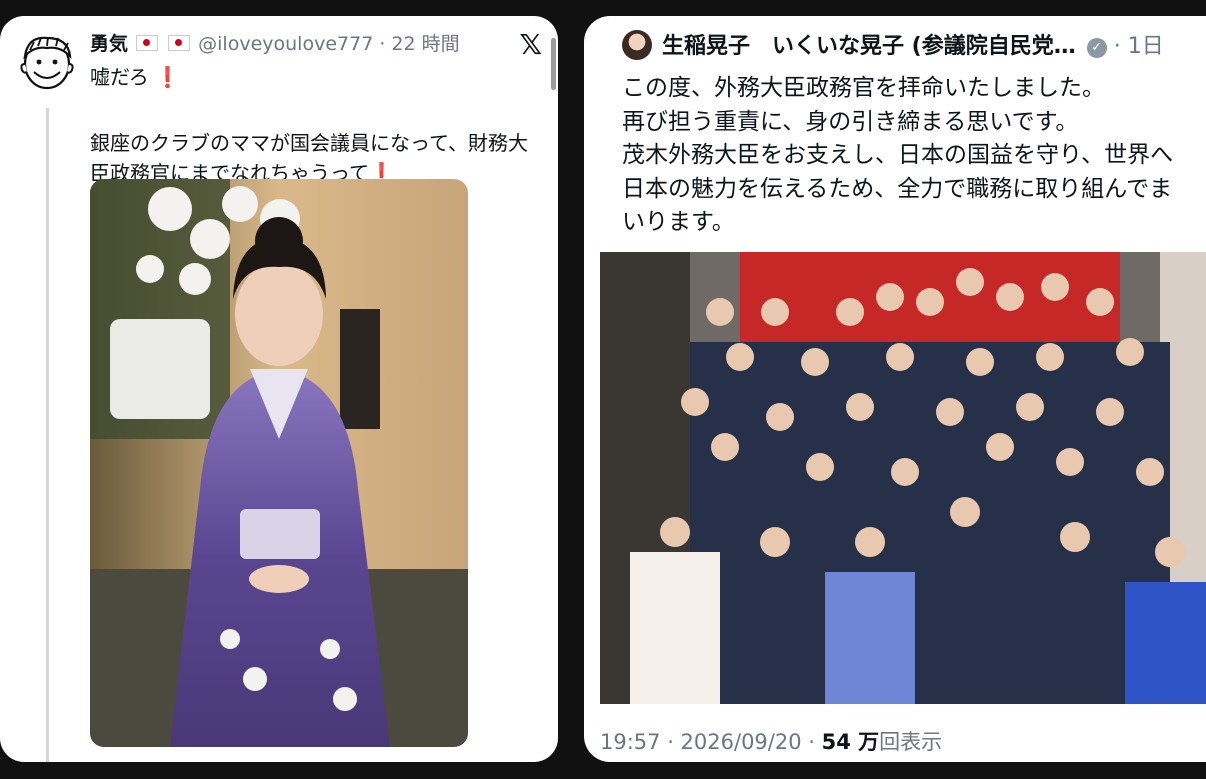 The image size is (1206, 779). I want to click on tweet-footer: 19:57 · 2026/09/20 · 54 万回表示, so click(771, 741).